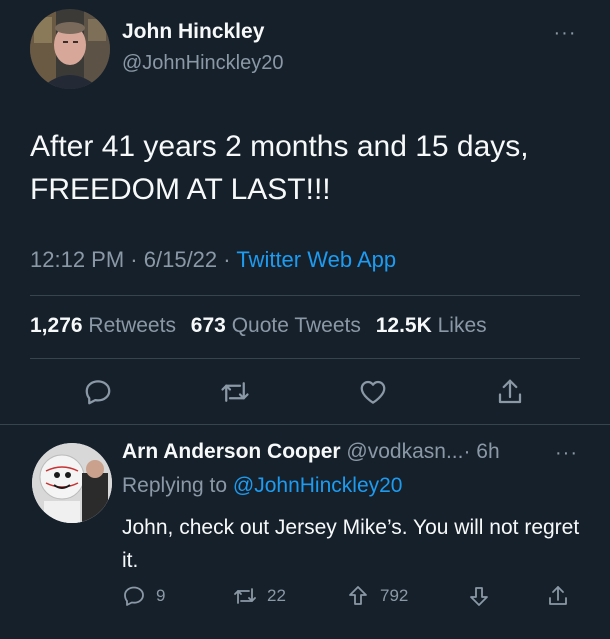 The height and width of the screenshot is (639, 610). What do you see at coordinates (305, 295) in the screenshot?
I see `divider-top` at bounding box center [305, 295].